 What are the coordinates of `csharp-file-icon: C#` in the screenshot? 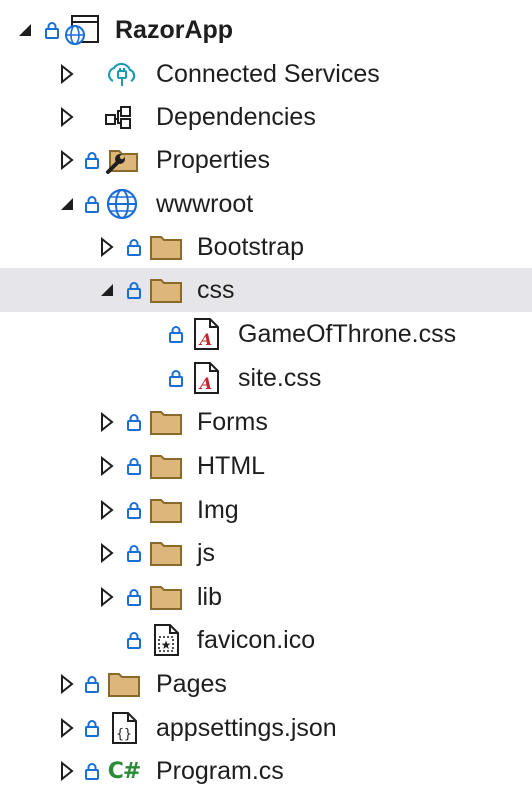 It's located at (124, 771).